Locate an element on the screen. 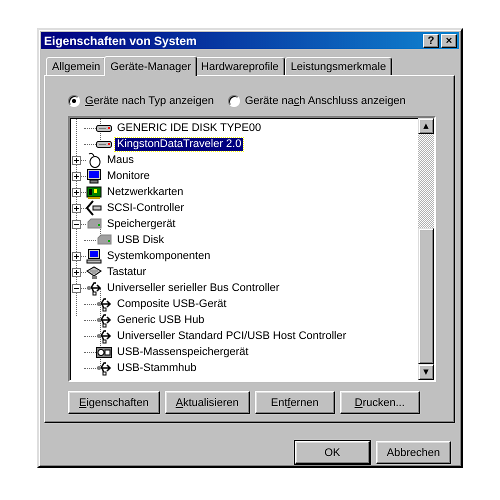 The height and width of the screenshot is (500, 500). action-button: Entfernen is located at coordinates (294, 402).